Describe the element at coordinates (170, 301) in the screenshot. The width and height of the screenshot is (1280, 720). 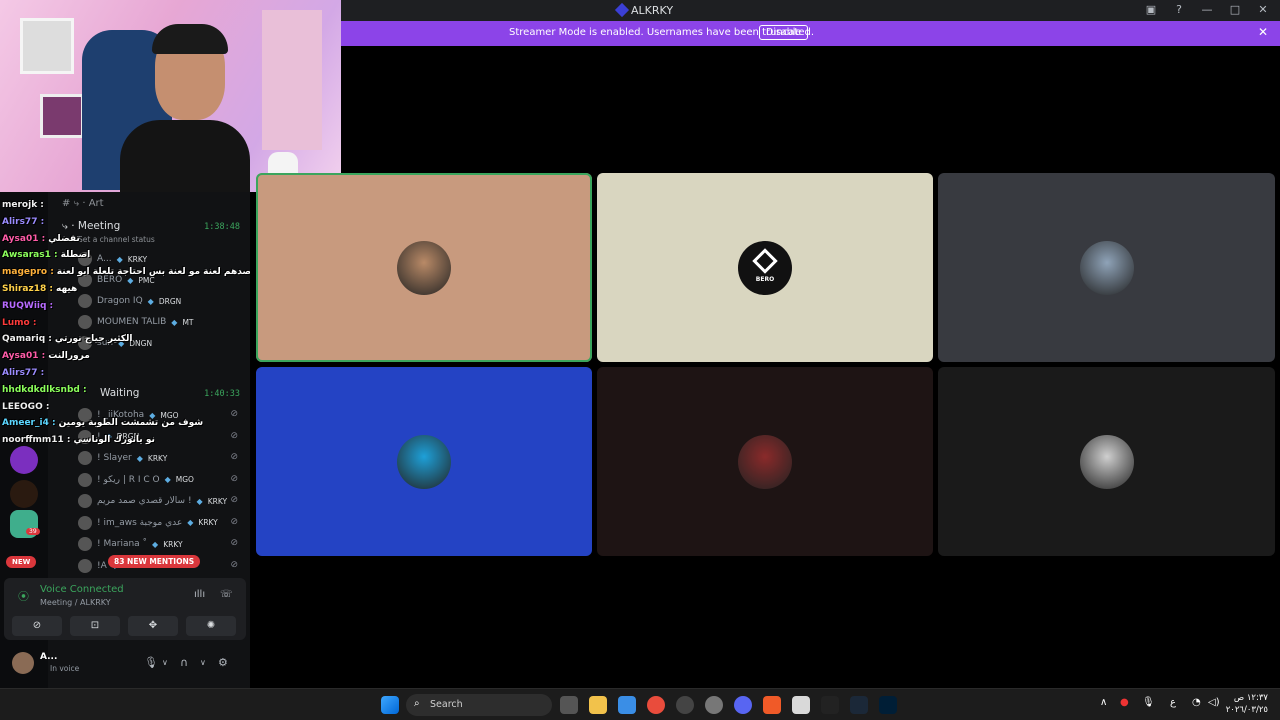
I see `clan-tag: DRGN` at that location.